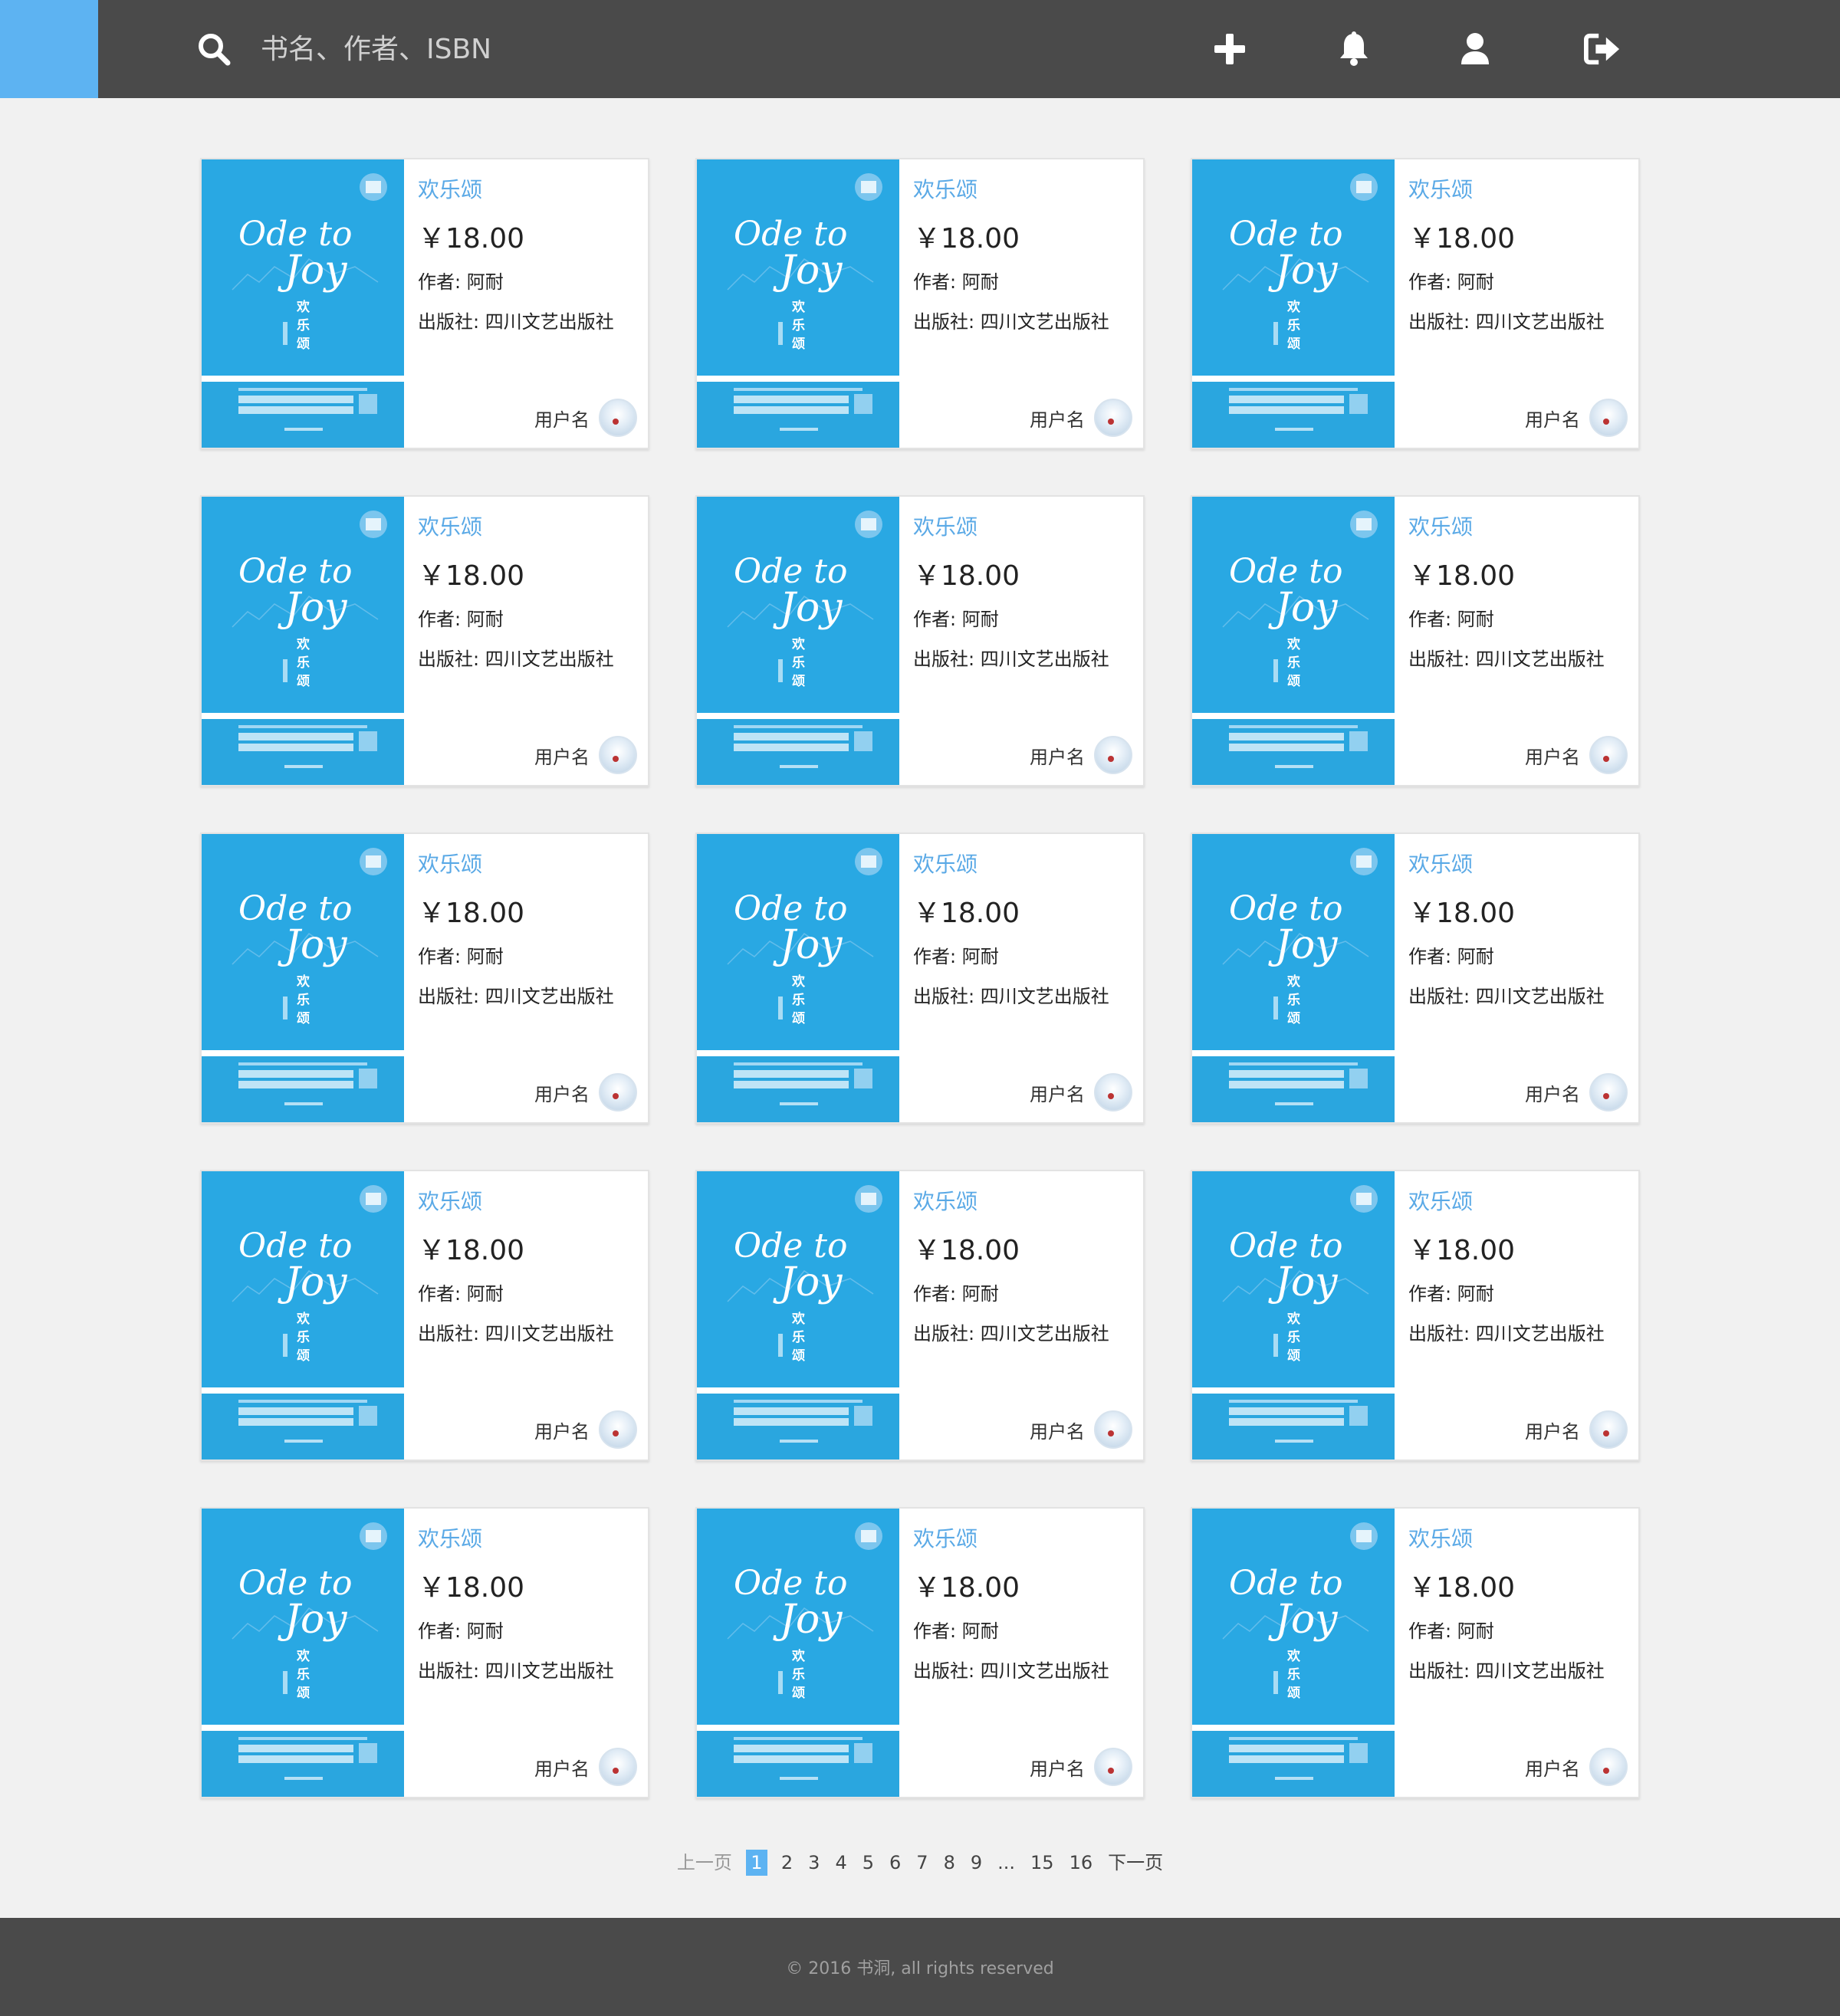 This screenshot has height=2016, width=1840. What do you see at coordinates (704, 1863) in the screenshot?
I see `prev-page-link: 上一页` at bounding box center [704, 1863].